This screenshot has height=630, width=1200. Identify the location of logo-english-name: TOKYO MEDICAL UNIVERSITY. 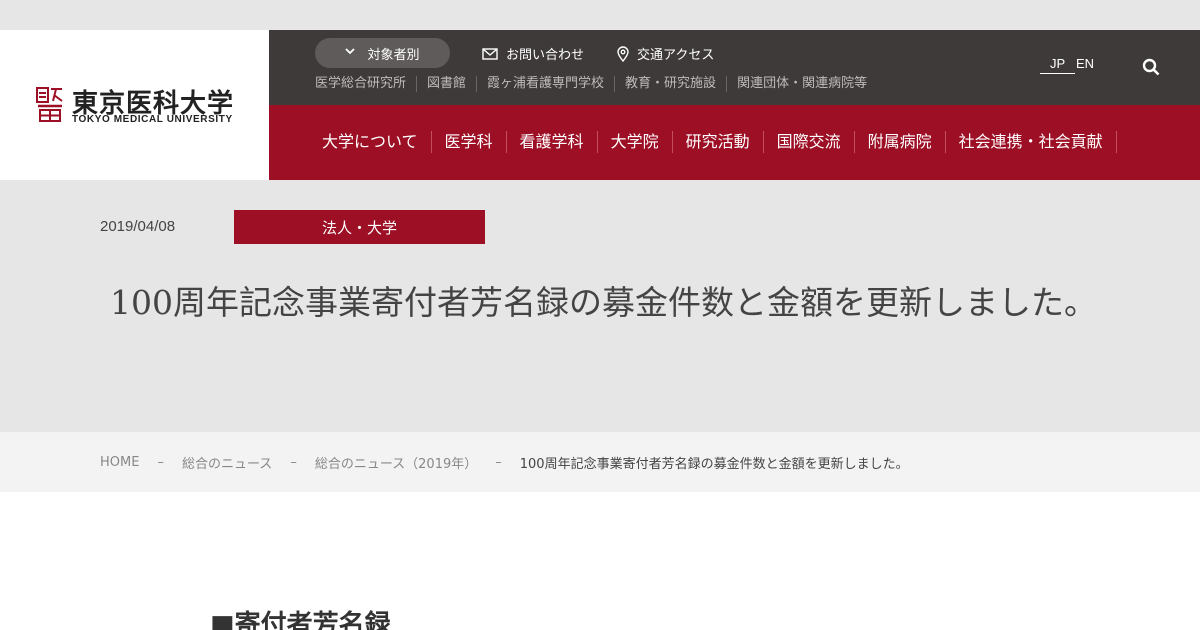
(152, 119).